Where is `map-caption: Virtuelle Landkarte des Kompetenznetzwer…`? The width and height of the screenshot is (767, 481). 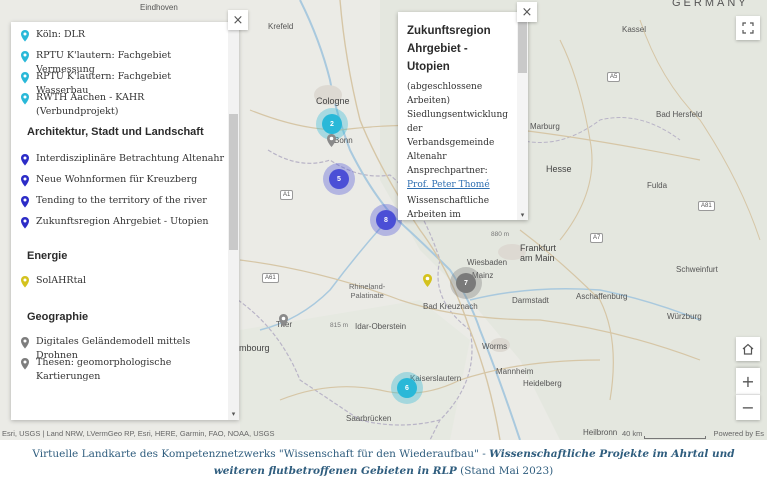 map-caption: Virtuelle Landkarte des Kompetenznetzwer… is located at coordinates (383, 463).